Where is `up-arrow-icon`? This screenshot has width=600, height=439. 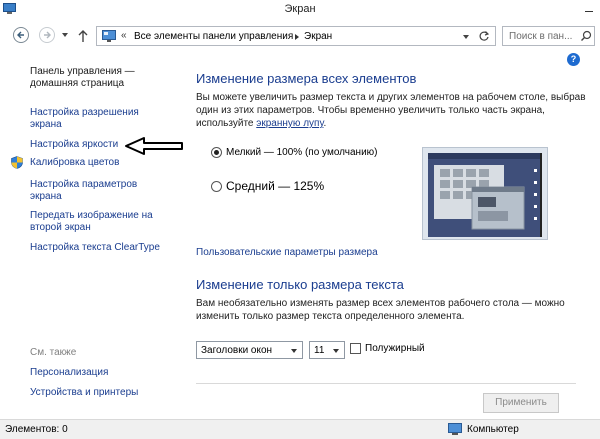 up-arrow-icon is located at coordinates (83, 36).